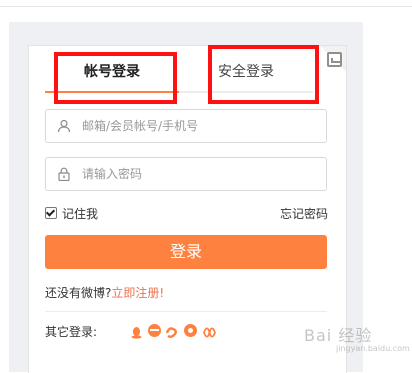 This screenshot has width=412, height=373. I want to click on sohu-icon, so click(172, 331).